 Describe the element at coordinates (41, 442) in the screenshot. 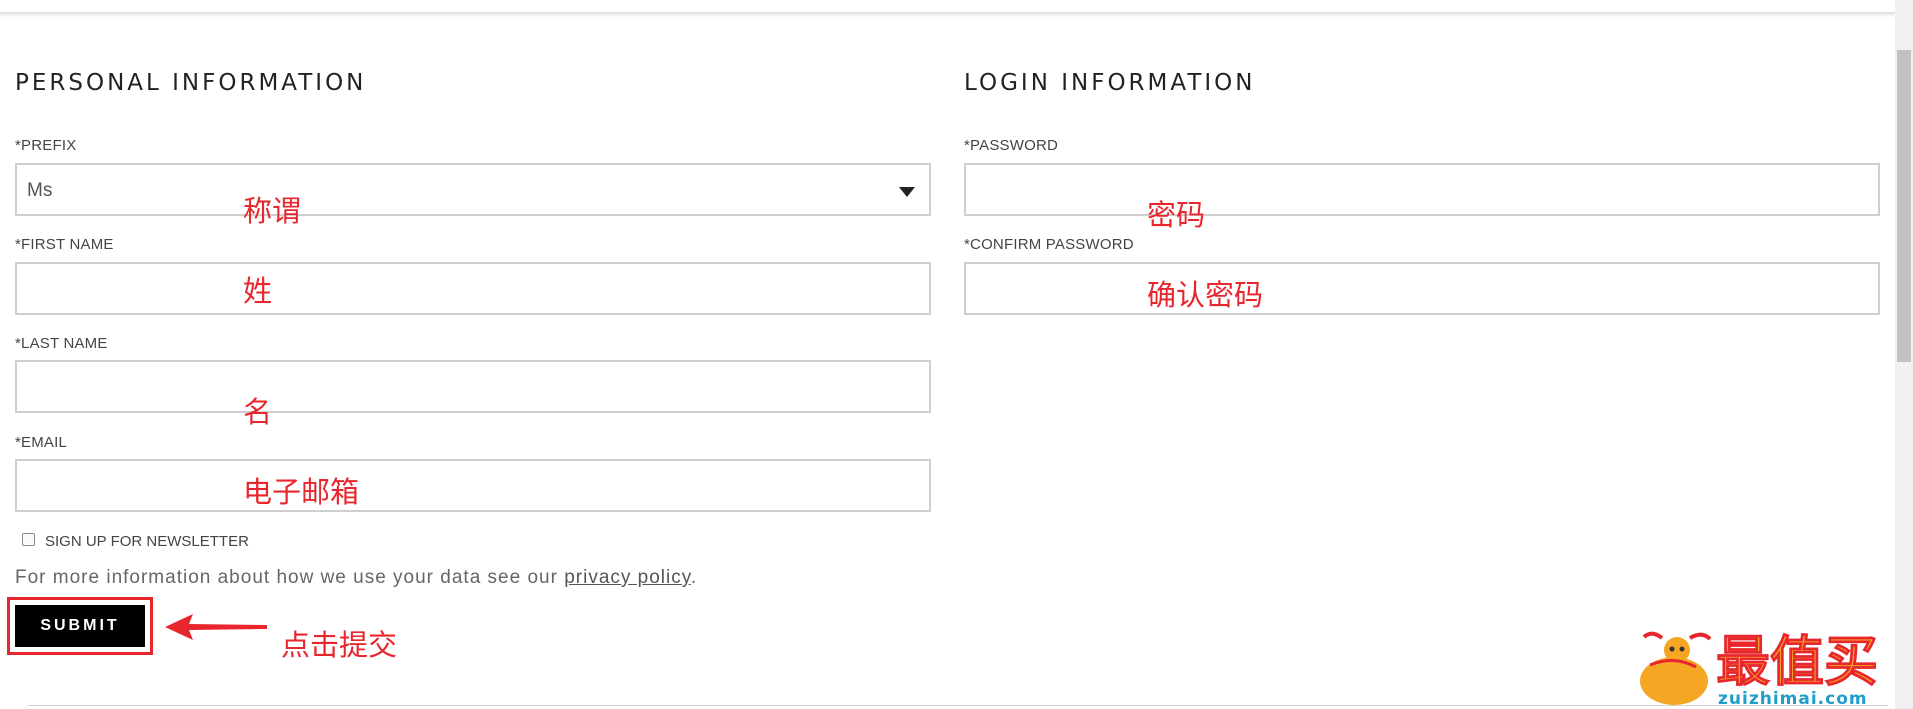

I see `email-label: *EMAIL` at that location.